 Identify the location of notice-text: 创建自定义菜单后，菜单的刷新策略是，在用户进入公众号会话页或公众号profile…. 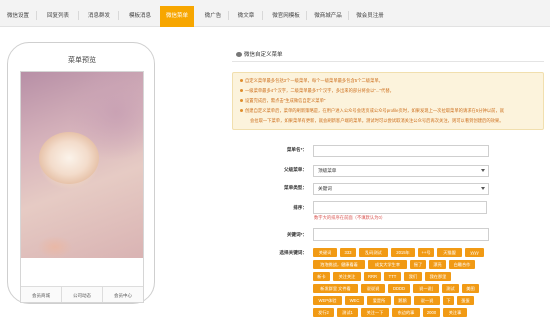
(375, 110).